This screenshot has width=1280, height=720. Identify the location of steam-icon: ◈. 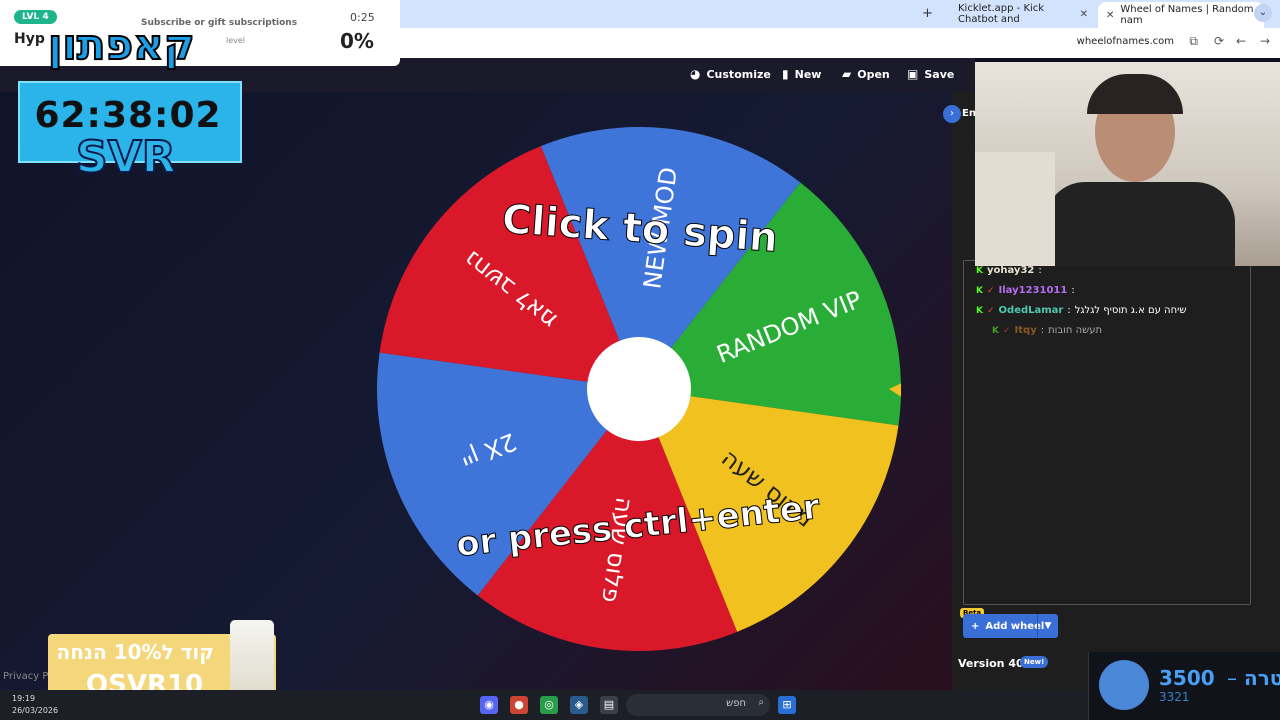
(579, 705).